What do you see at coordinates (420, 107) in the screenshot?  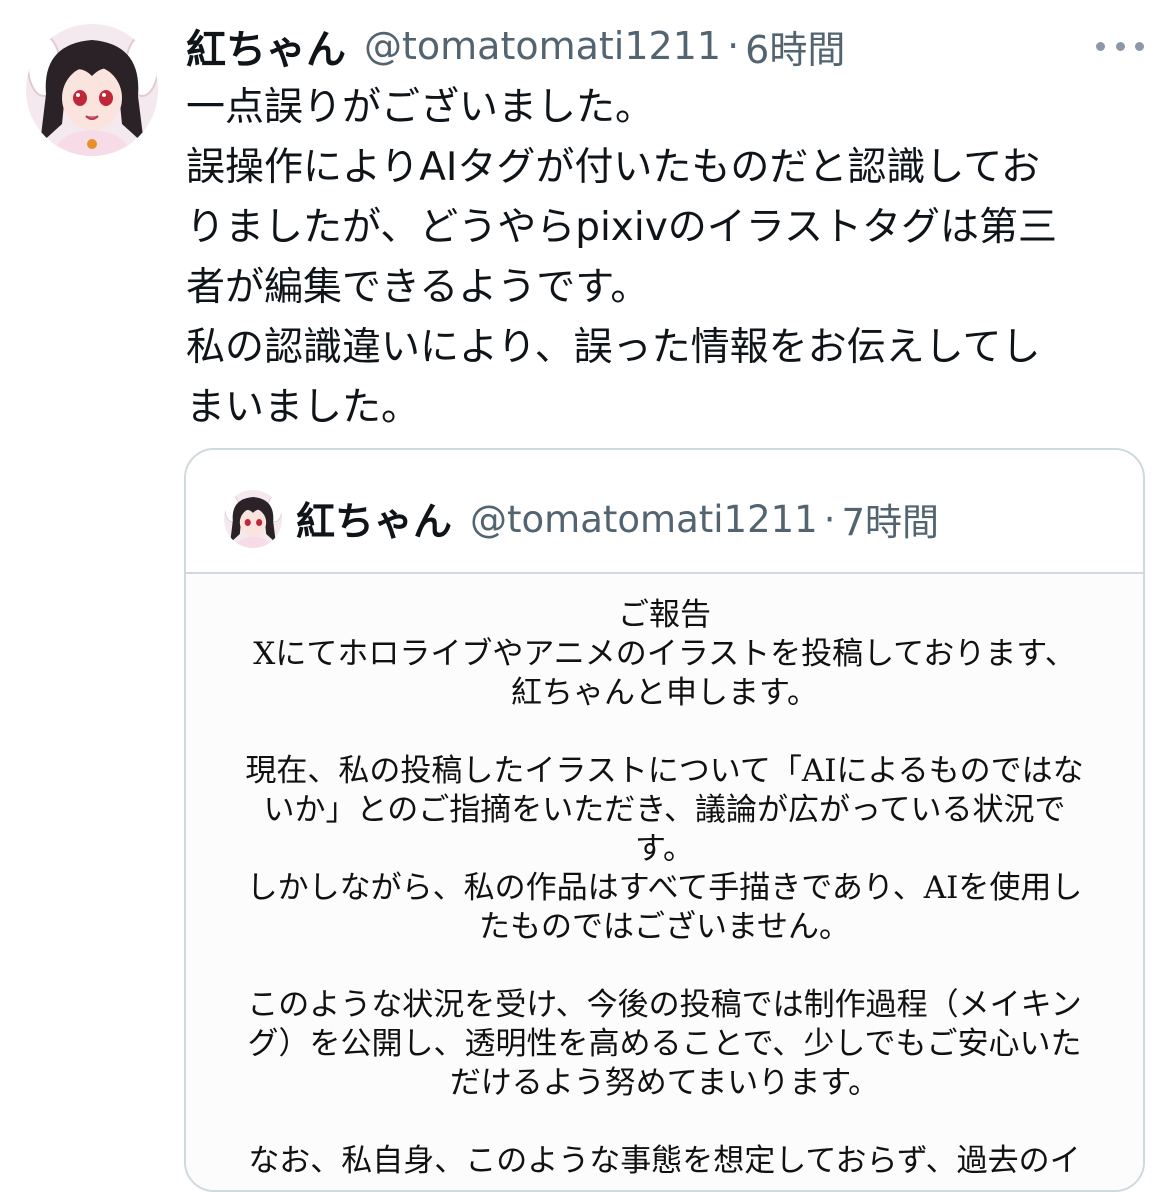 I see `tweet-text-line: 一点誤りがございました。` at bounding box center [420, 107].